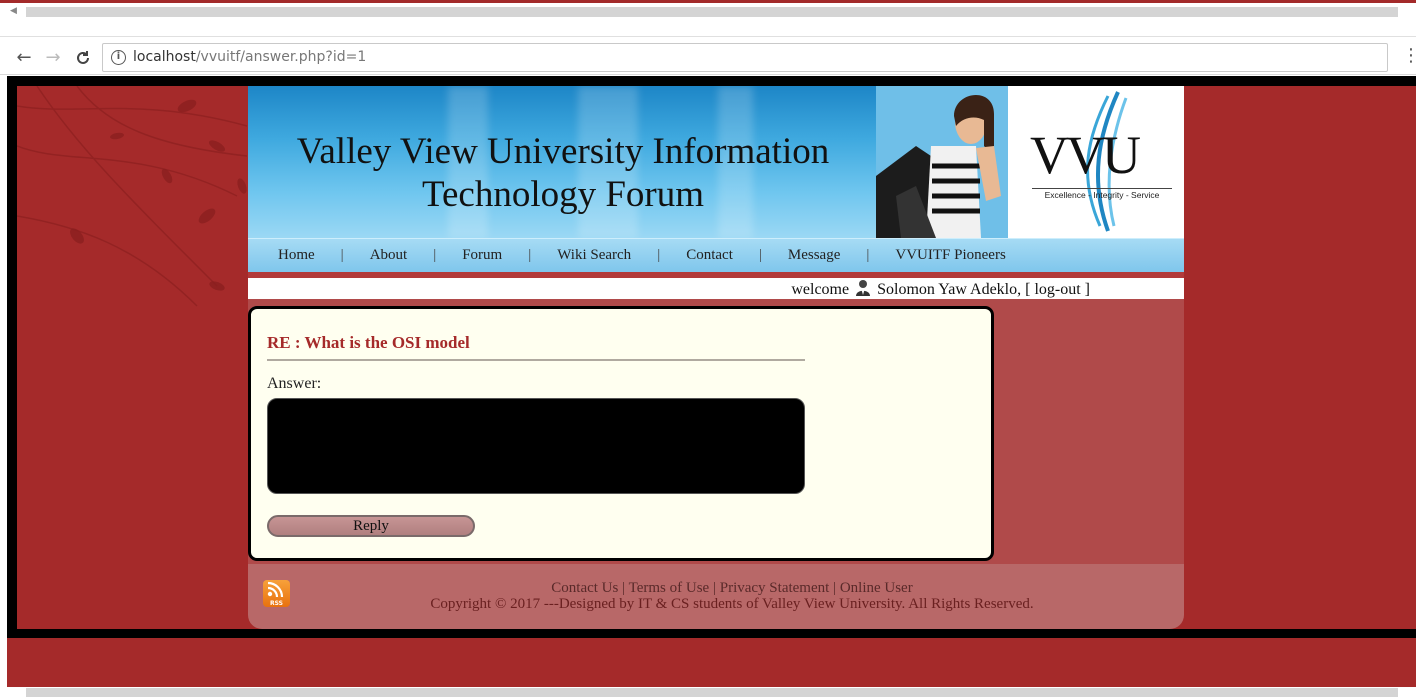  I want to click on tab-strip, so click(708, 31).